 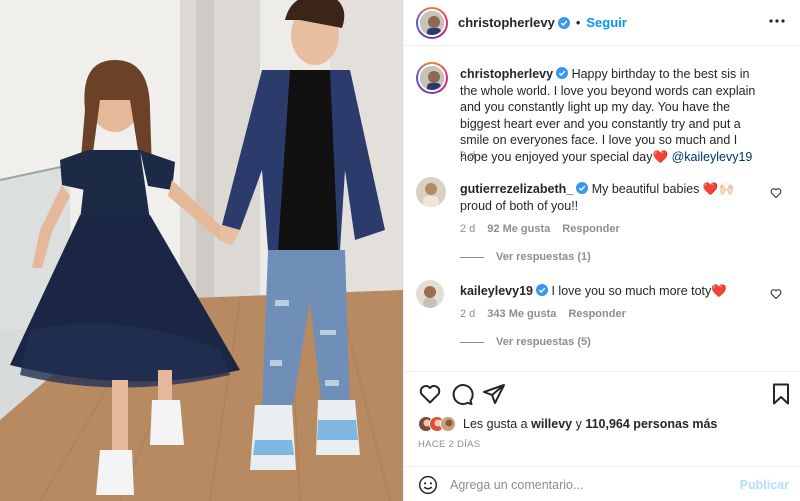 I want to click on likes-user: willevy, so click(x=551, y=424).